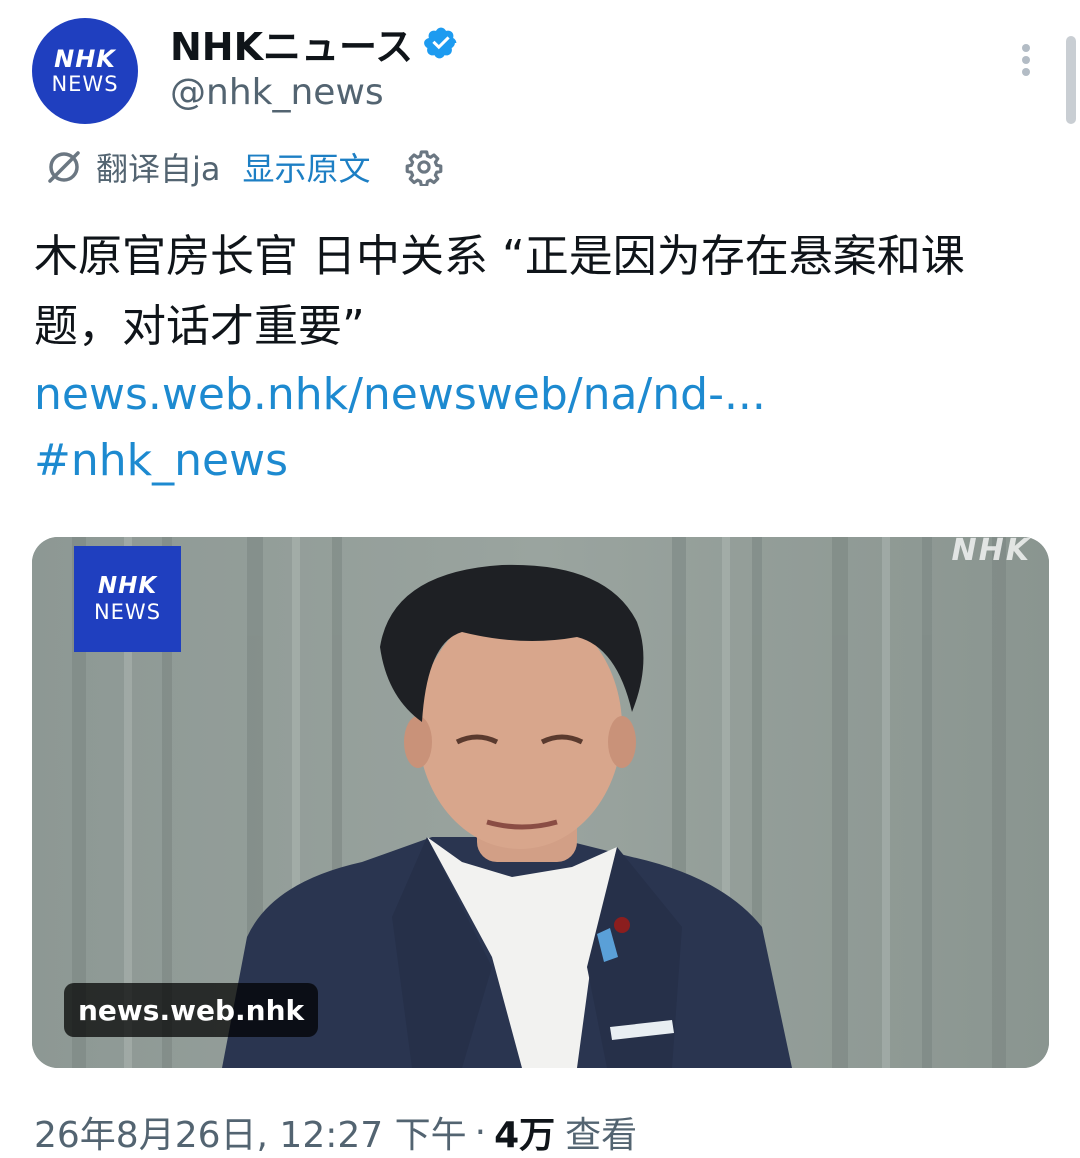 The width and height of the screenshot is (1080, 1158). I want to click on tweet-meta: 26年8月26日, 12:27 下午 · 4万 查看, so click(335, 1131).